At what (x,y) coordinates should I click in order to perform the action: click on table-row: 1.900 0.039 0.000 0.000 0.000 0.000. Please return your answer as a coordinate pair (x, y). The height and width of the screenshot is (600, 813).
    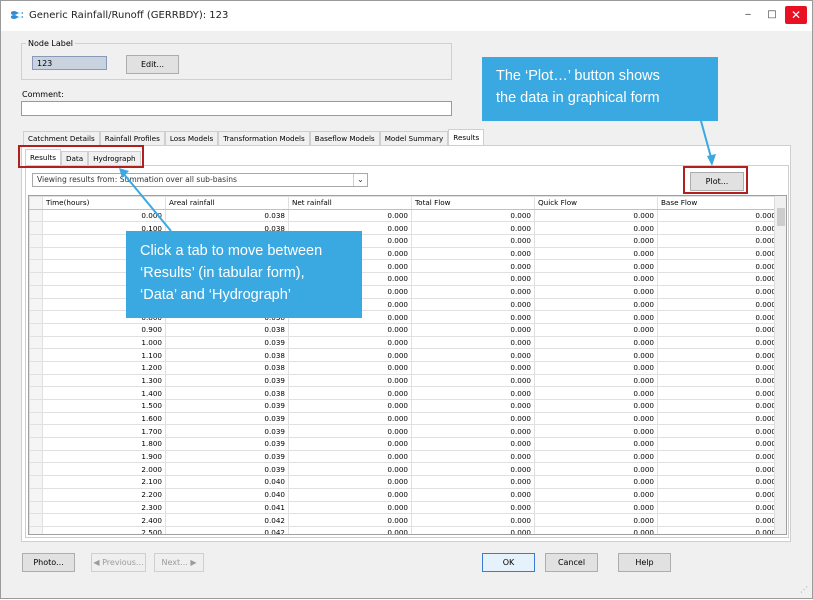
    Looking at the image, I should click on (404, 456).